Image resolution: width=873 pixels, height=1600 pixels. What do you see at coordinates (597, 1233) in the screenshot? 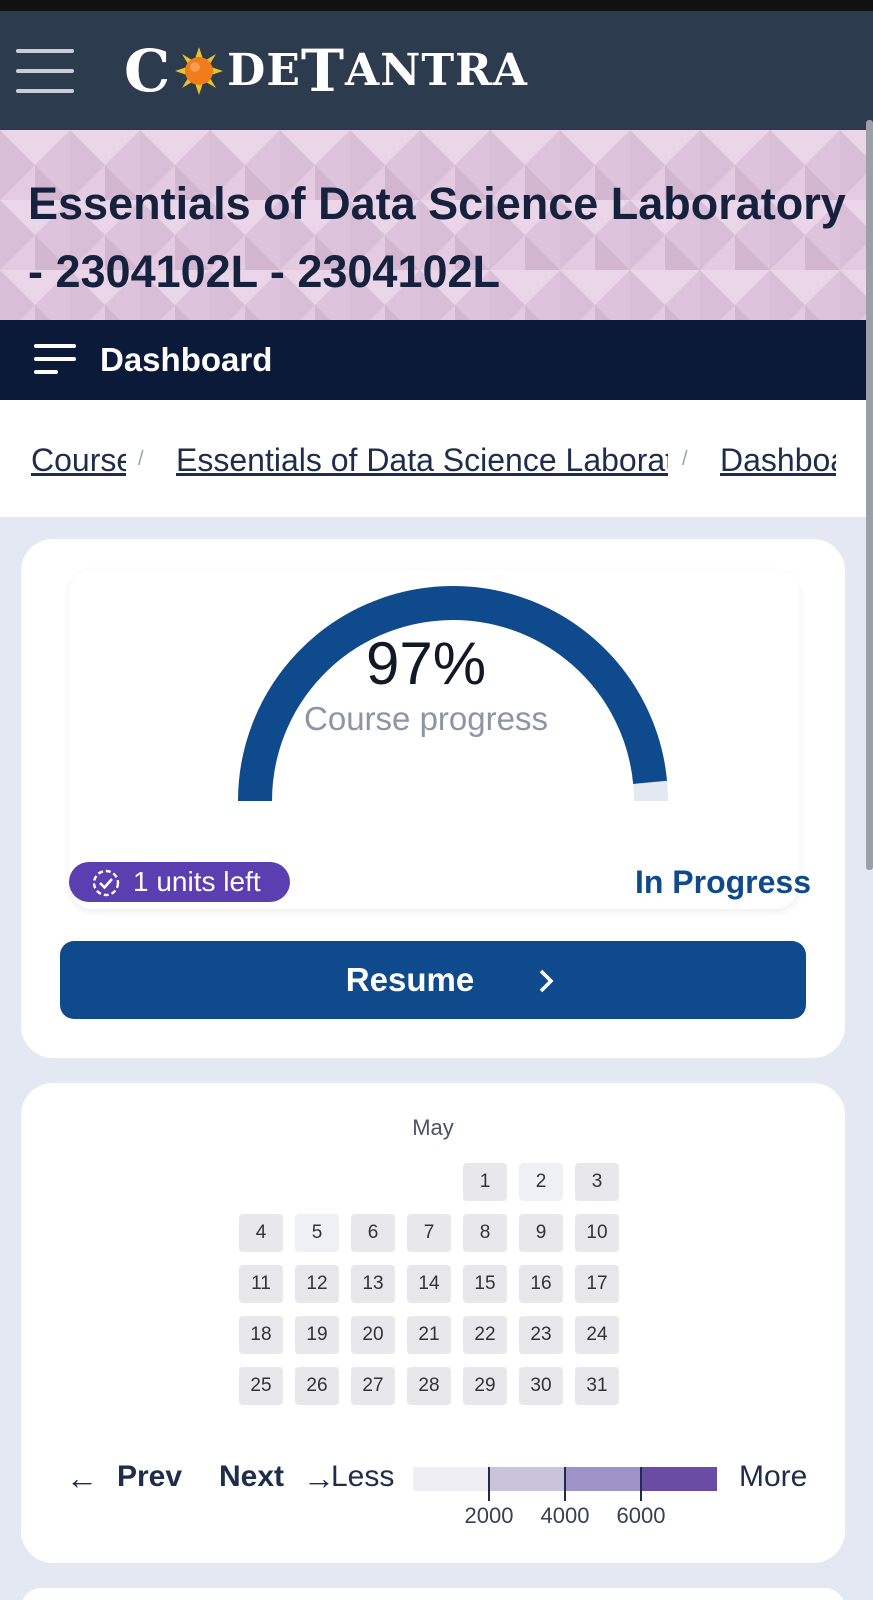
I see `calendar-day: 10` at bounding box center [597, 1233].